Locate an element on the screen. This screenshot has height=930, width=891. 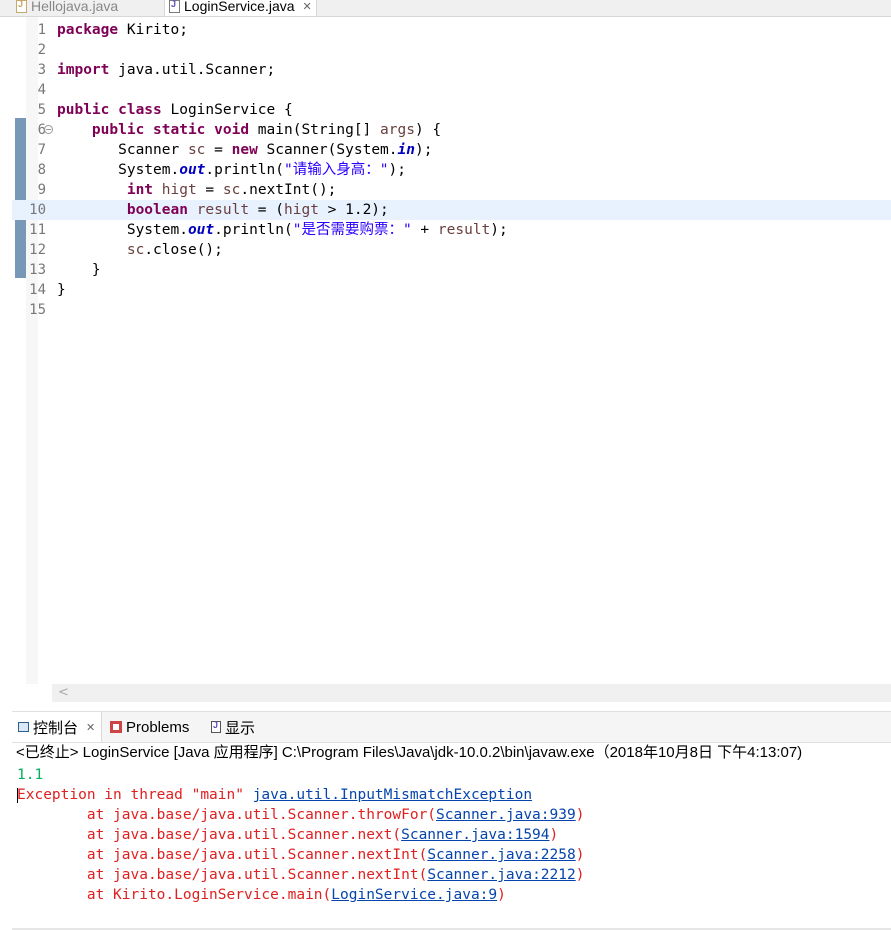
code-token: in is located at coordinates (406, 150).